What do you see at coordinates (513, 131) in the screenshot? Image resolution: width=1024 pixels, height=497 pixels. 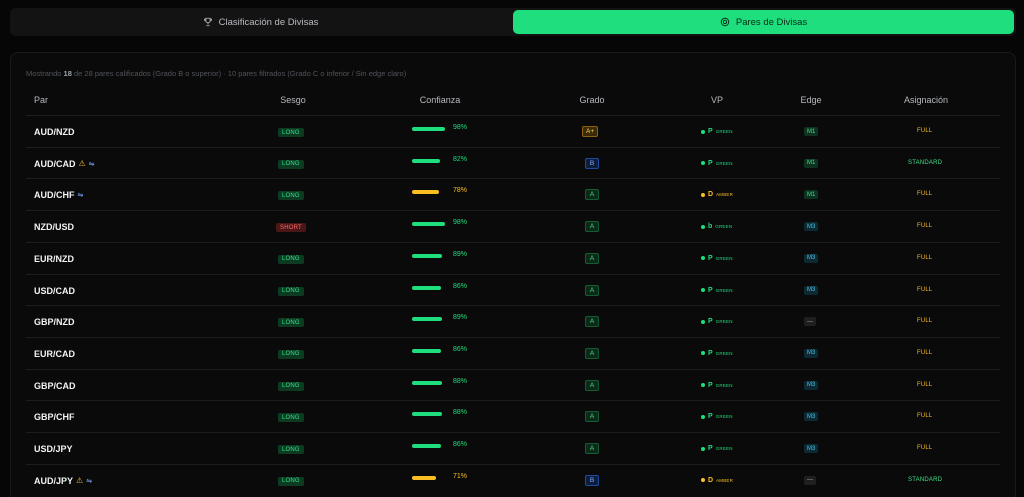 I see `table-row: AUD/NZD LONG 98% A+ P GREEN M1 FULL` at bounding box center [513, 131].